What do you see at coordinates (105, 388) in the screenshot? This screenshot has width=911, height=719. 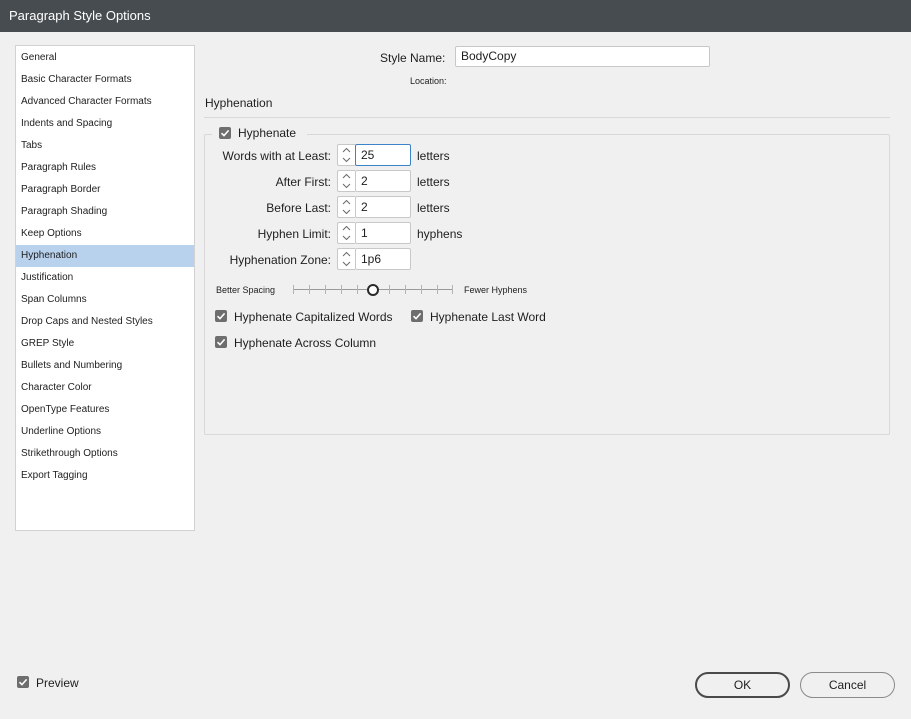 I see `sidebar-item-character-color: Character Color` at bounding box center [105, 388].